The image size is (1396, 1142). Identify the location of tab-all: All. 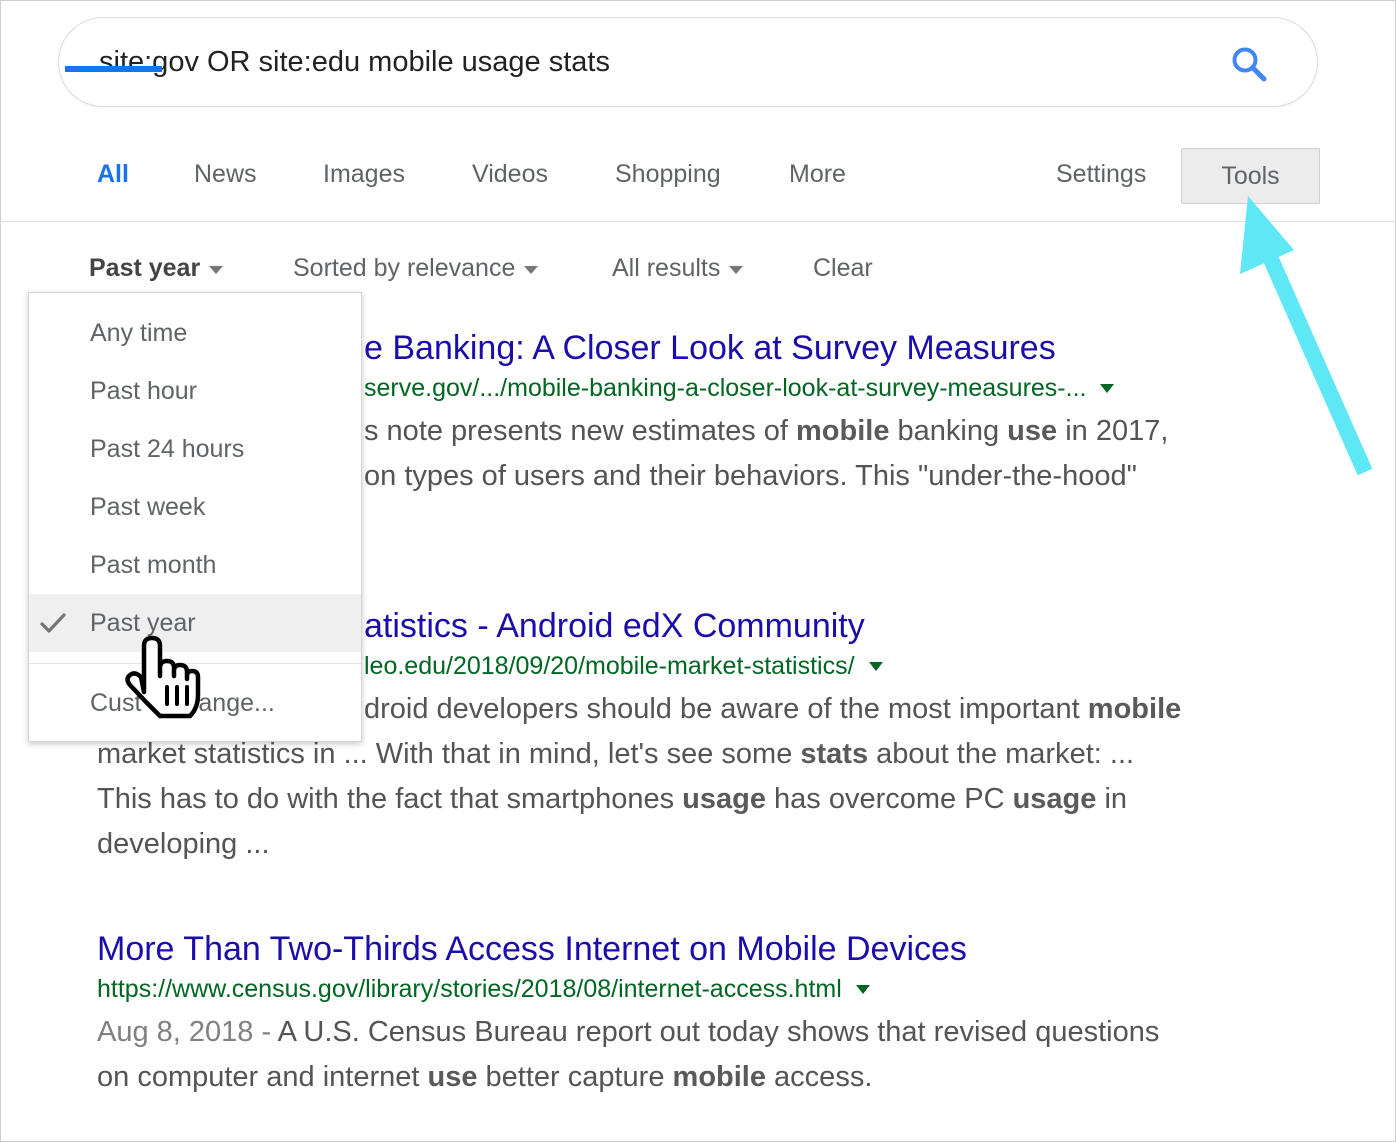
(113, 174).